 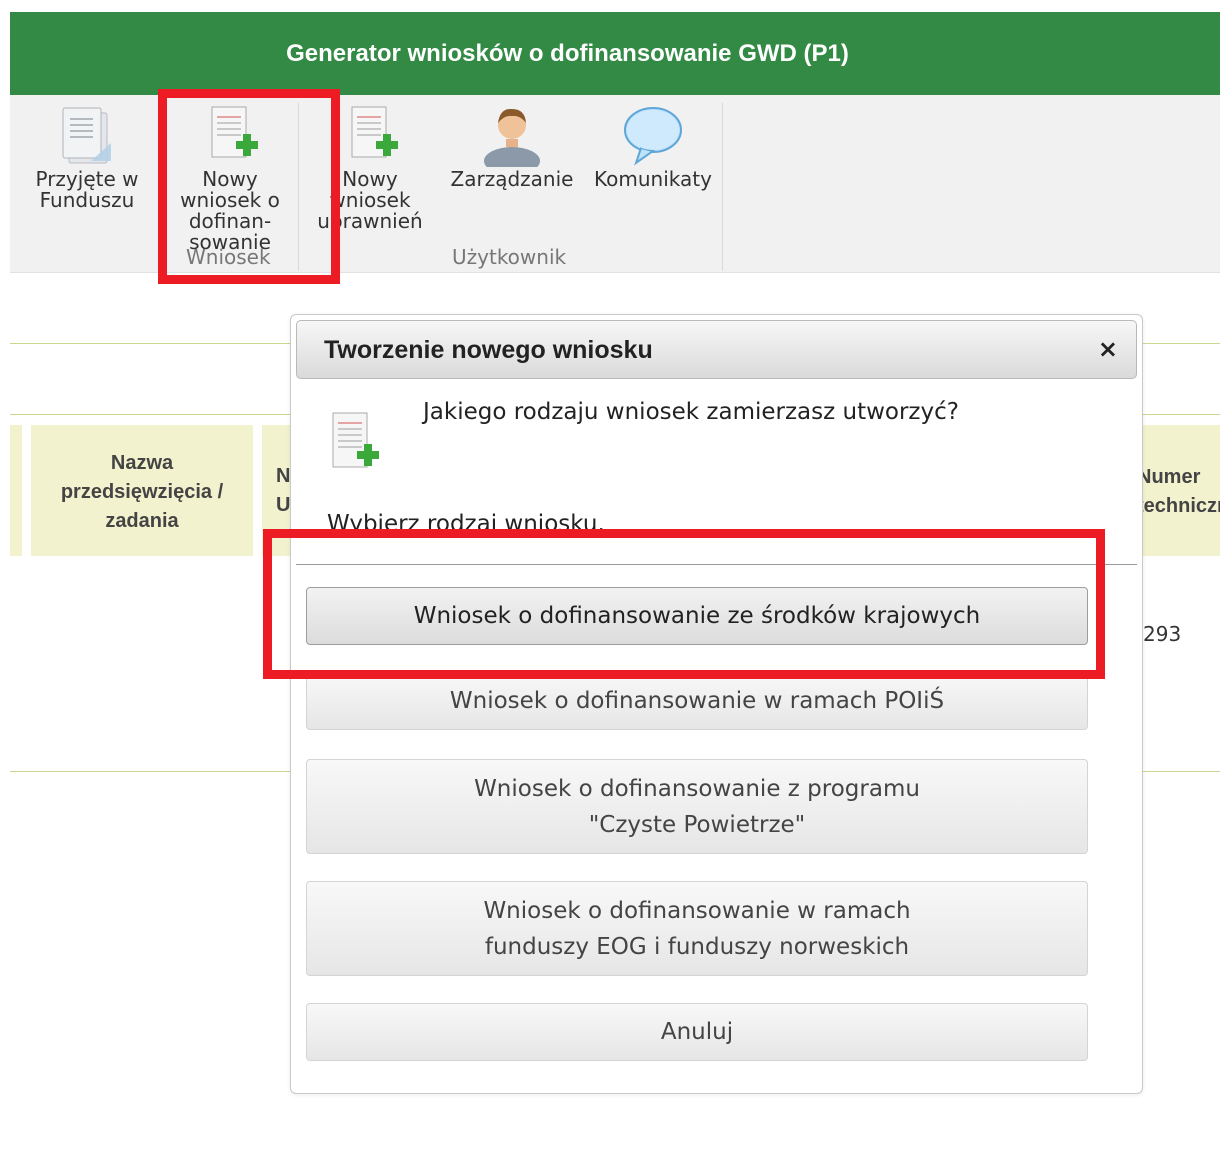 I want to click on table-header-tech-number: Numer techniczny, so click(x=1177, y=490).